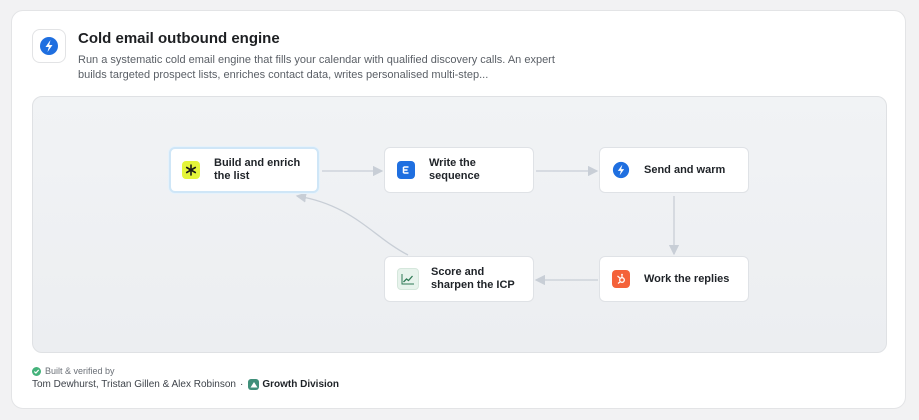 Image resolution: width=919 pixels, height=420 pixels. I want to click on node-score-and-sharpen: Score and sharpen the ICP, so click(459, 279).